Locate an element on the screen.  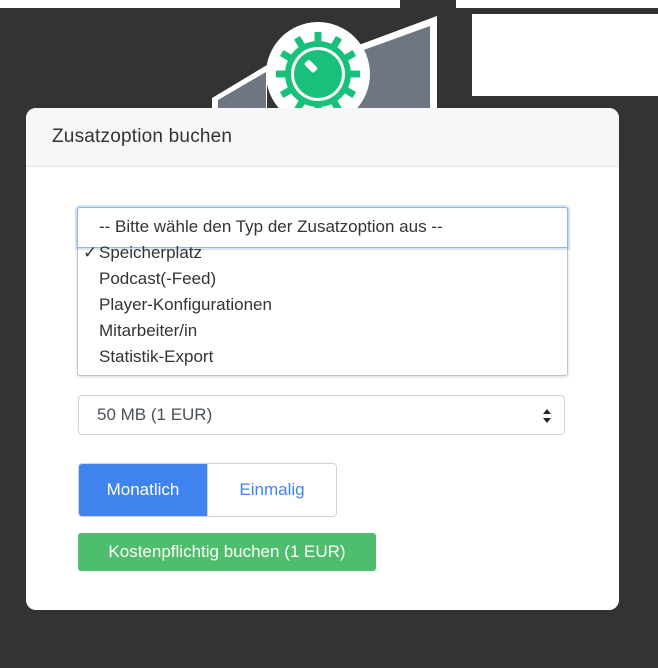
billing-toggle: Monatlich Einmalig is located at coordinates (207, 490).